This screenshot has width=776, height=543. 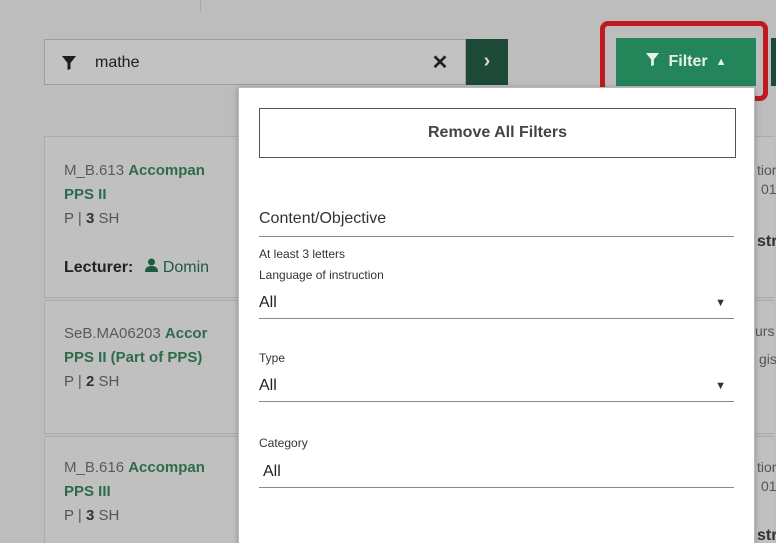 I want to click on search-bar: ✕, so click(x=255, y=62).